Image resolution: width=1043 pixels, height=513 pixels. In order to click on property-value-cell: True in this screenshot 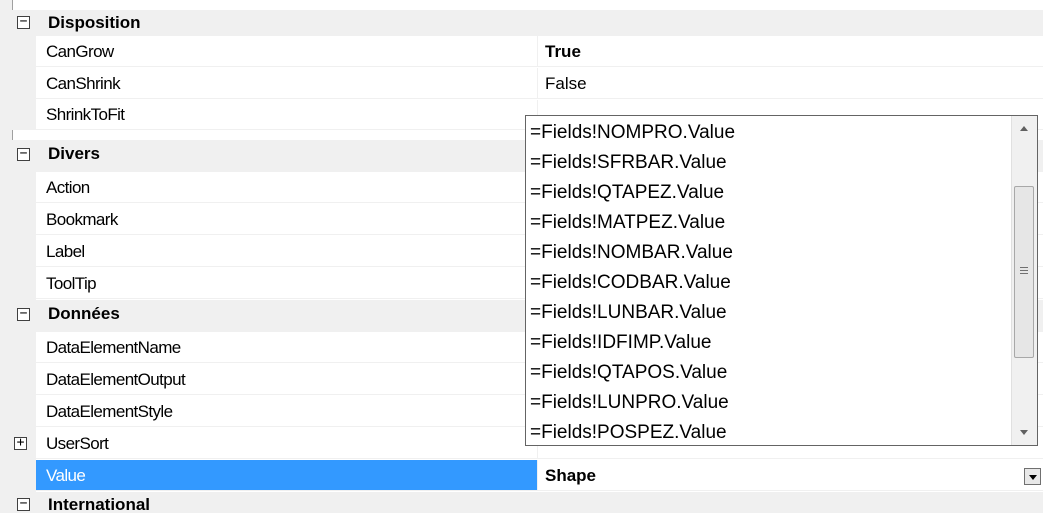, I will do `click(790, 51)`.